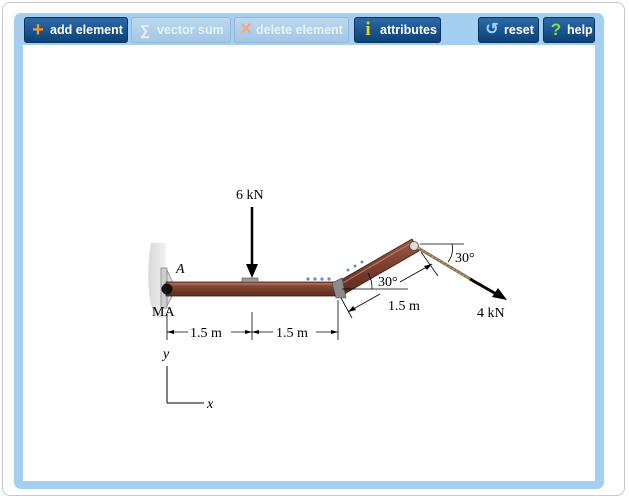 The width and height of the screenshot is (629, 500). What do you see at coordinates (465, 258) in the screenshot?
I see `label-angle-cable: 30°` at bounding box center [465, 258].